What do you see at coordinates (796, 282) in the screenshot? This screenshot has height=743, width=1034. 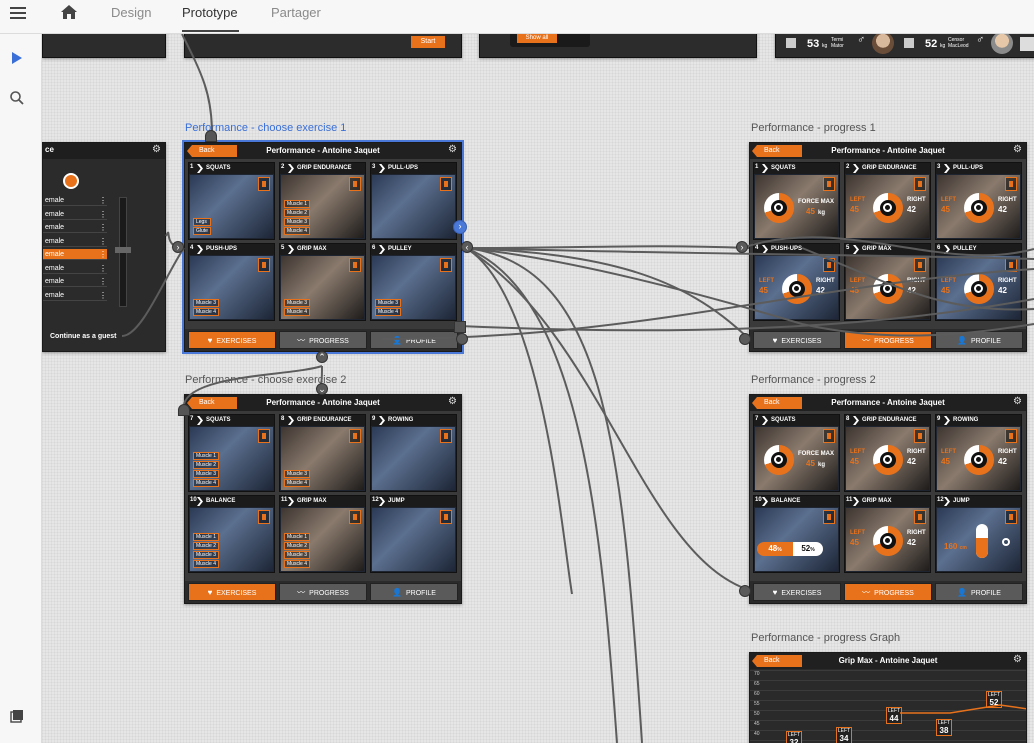 I see `exercise-tile: 4 PUSH-UPS LEFT 45 RIGHT 42` at bounding box center [796, 282].